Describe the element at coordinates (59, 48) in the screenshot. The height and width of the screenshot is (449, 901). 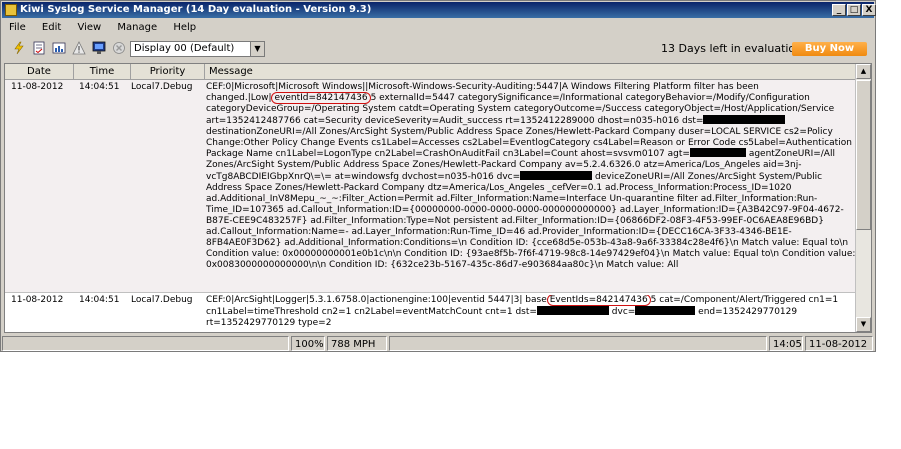
I see `chart-icon` at that location.